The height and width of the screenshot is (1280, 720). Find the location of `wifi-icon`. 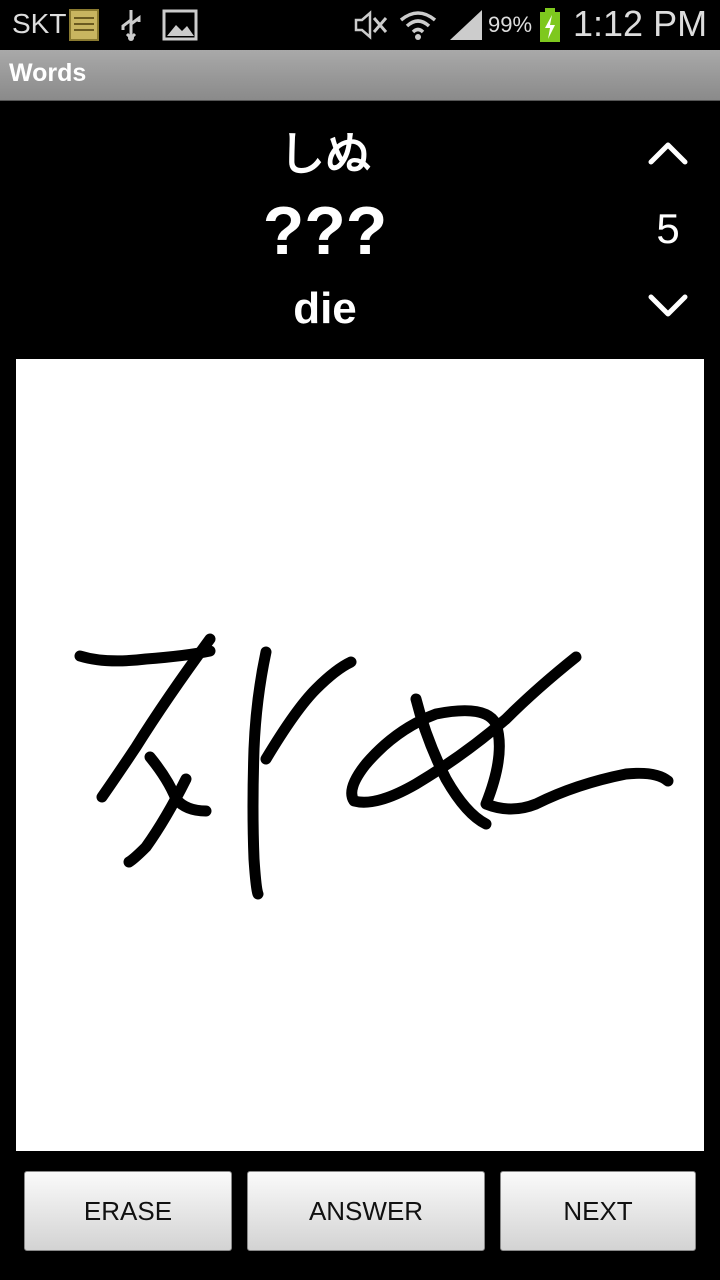

wifi-icon is located at coordinates (418, 25).